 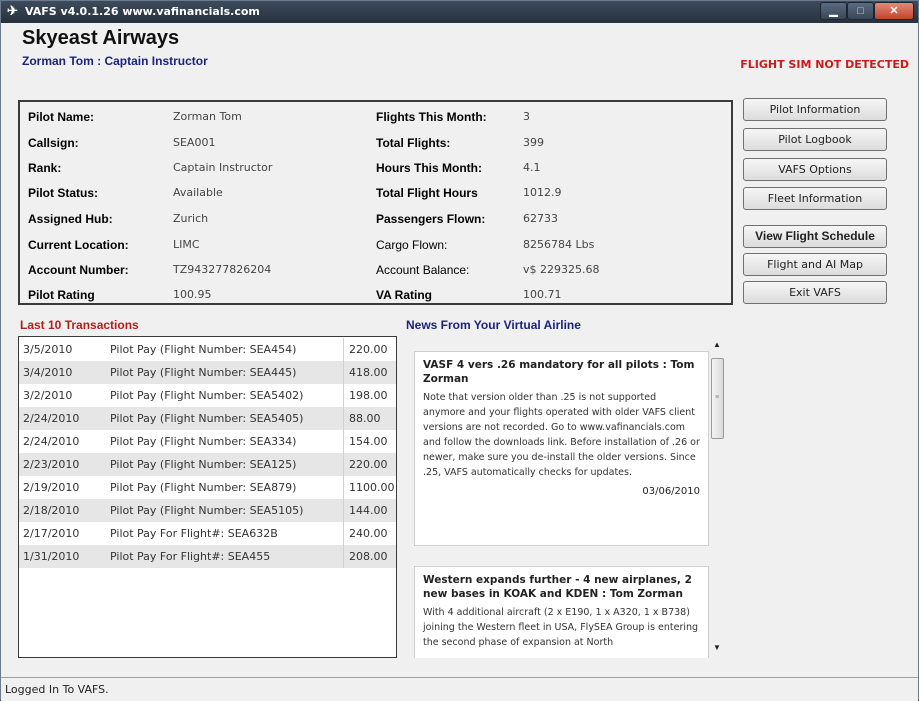 I want to click on flight-and-ai-map-button: Flight and AI Map, so click(x=815, y=264).